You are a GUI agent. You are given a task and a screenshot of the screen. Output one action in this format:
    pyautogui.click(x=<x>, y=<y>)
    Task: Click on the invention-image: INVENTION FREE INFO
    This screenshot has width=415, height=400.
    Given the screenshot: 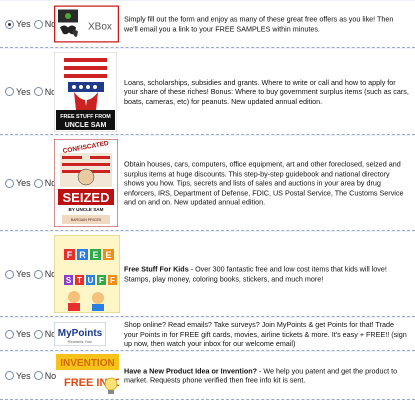 What is the action you would take?
    pyautogui.click(x=87, y=375)
    